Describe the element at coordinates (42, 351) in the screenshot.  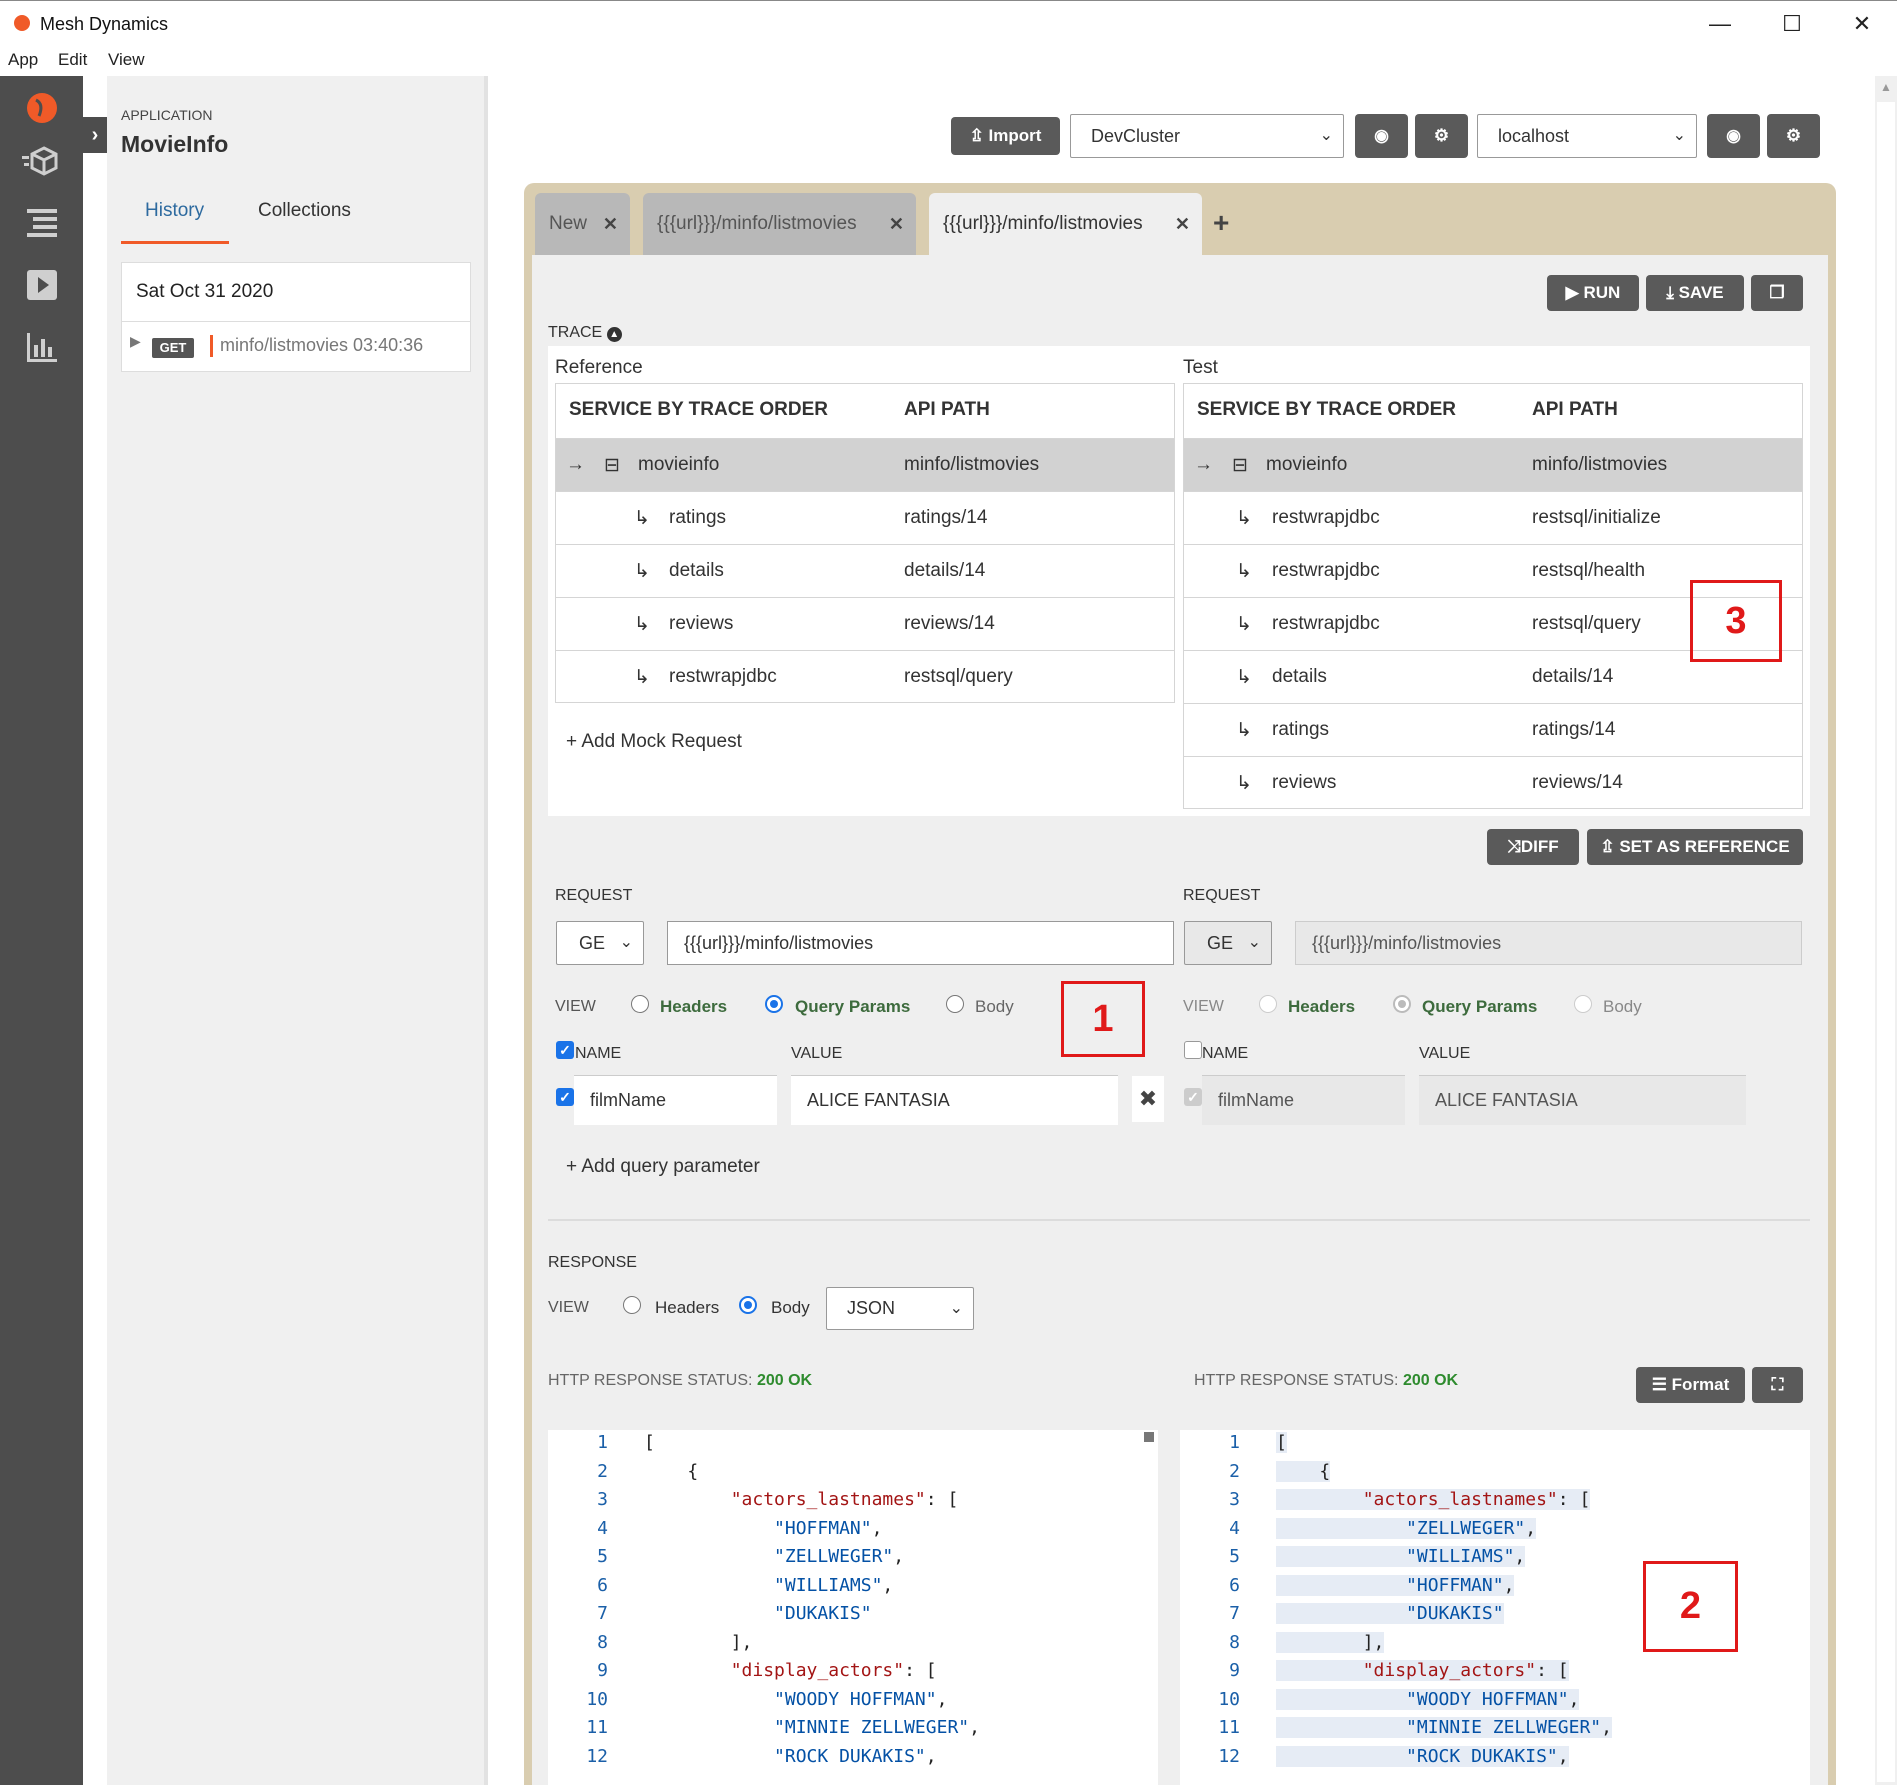
I see `chart-icon` at that location.